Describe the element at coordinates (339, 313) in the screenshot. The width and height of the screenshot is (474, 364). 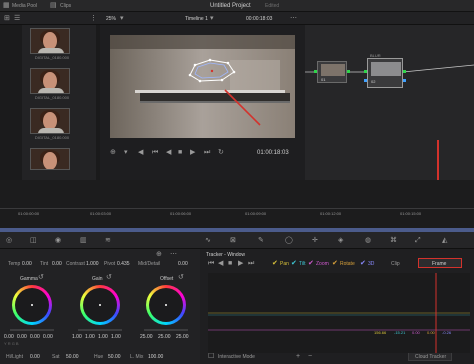
I see `tracker-graph: 156.66 -15.21 0.00 0.00 -0.26` at that location.